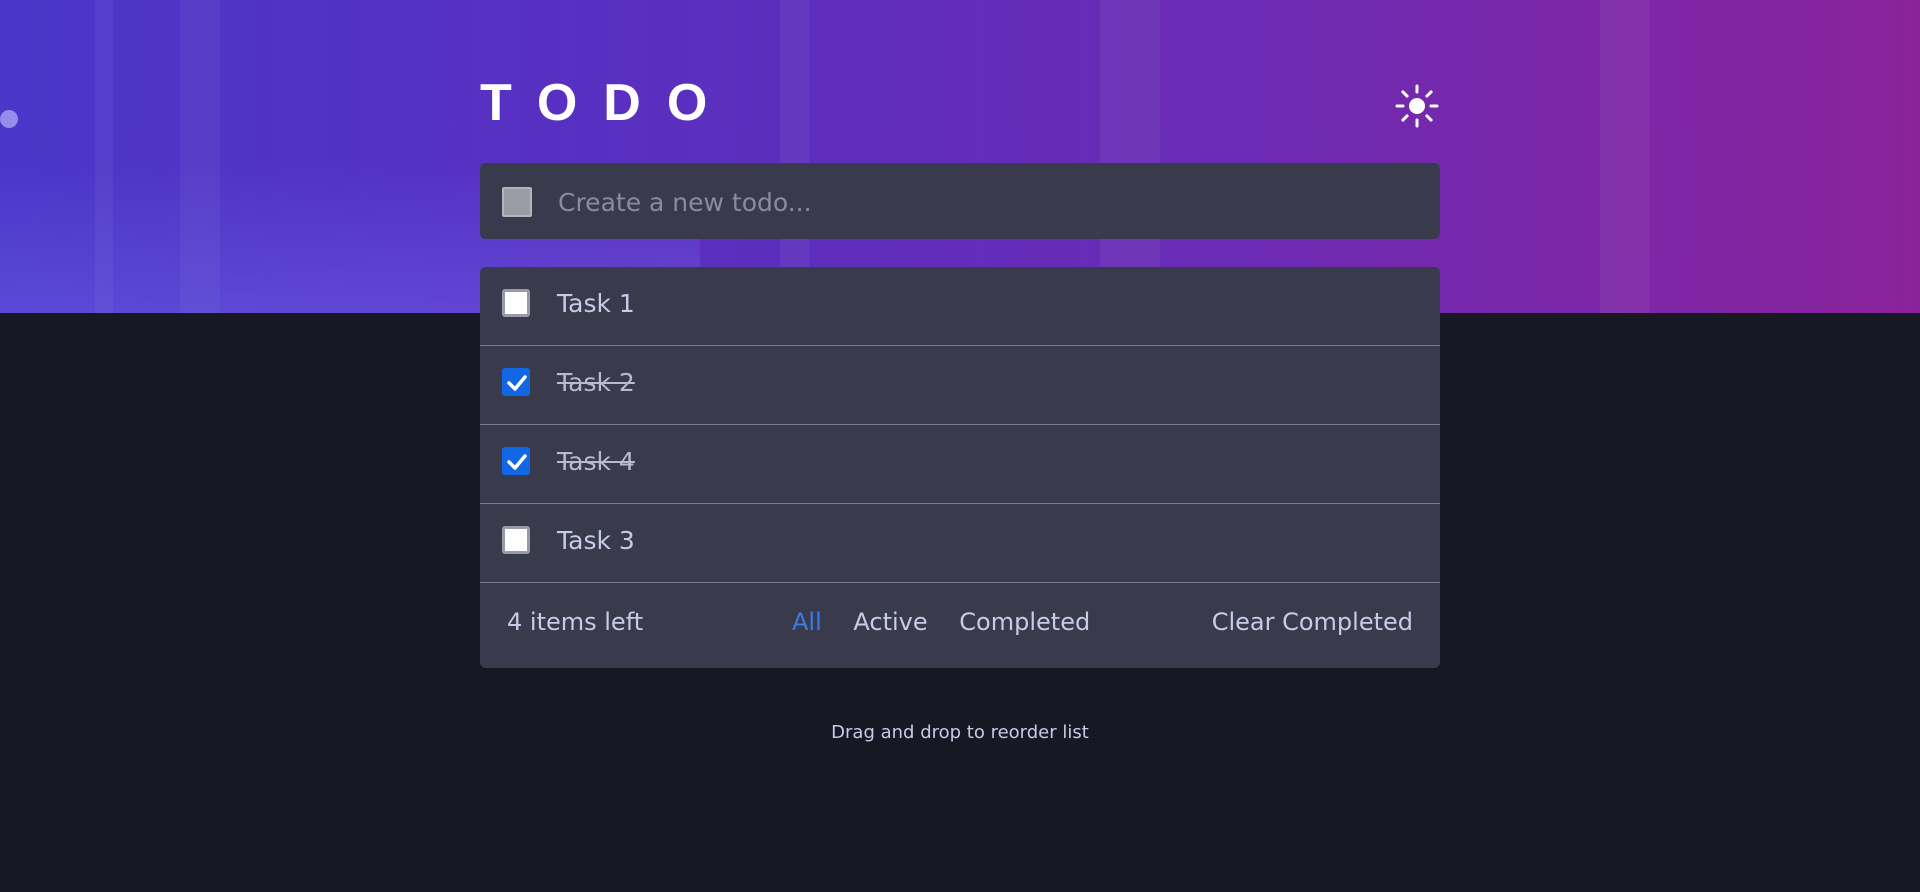 The width and height of the screenshot is (1920, 892). I want to click on new-todo-input, so click(988, 202).